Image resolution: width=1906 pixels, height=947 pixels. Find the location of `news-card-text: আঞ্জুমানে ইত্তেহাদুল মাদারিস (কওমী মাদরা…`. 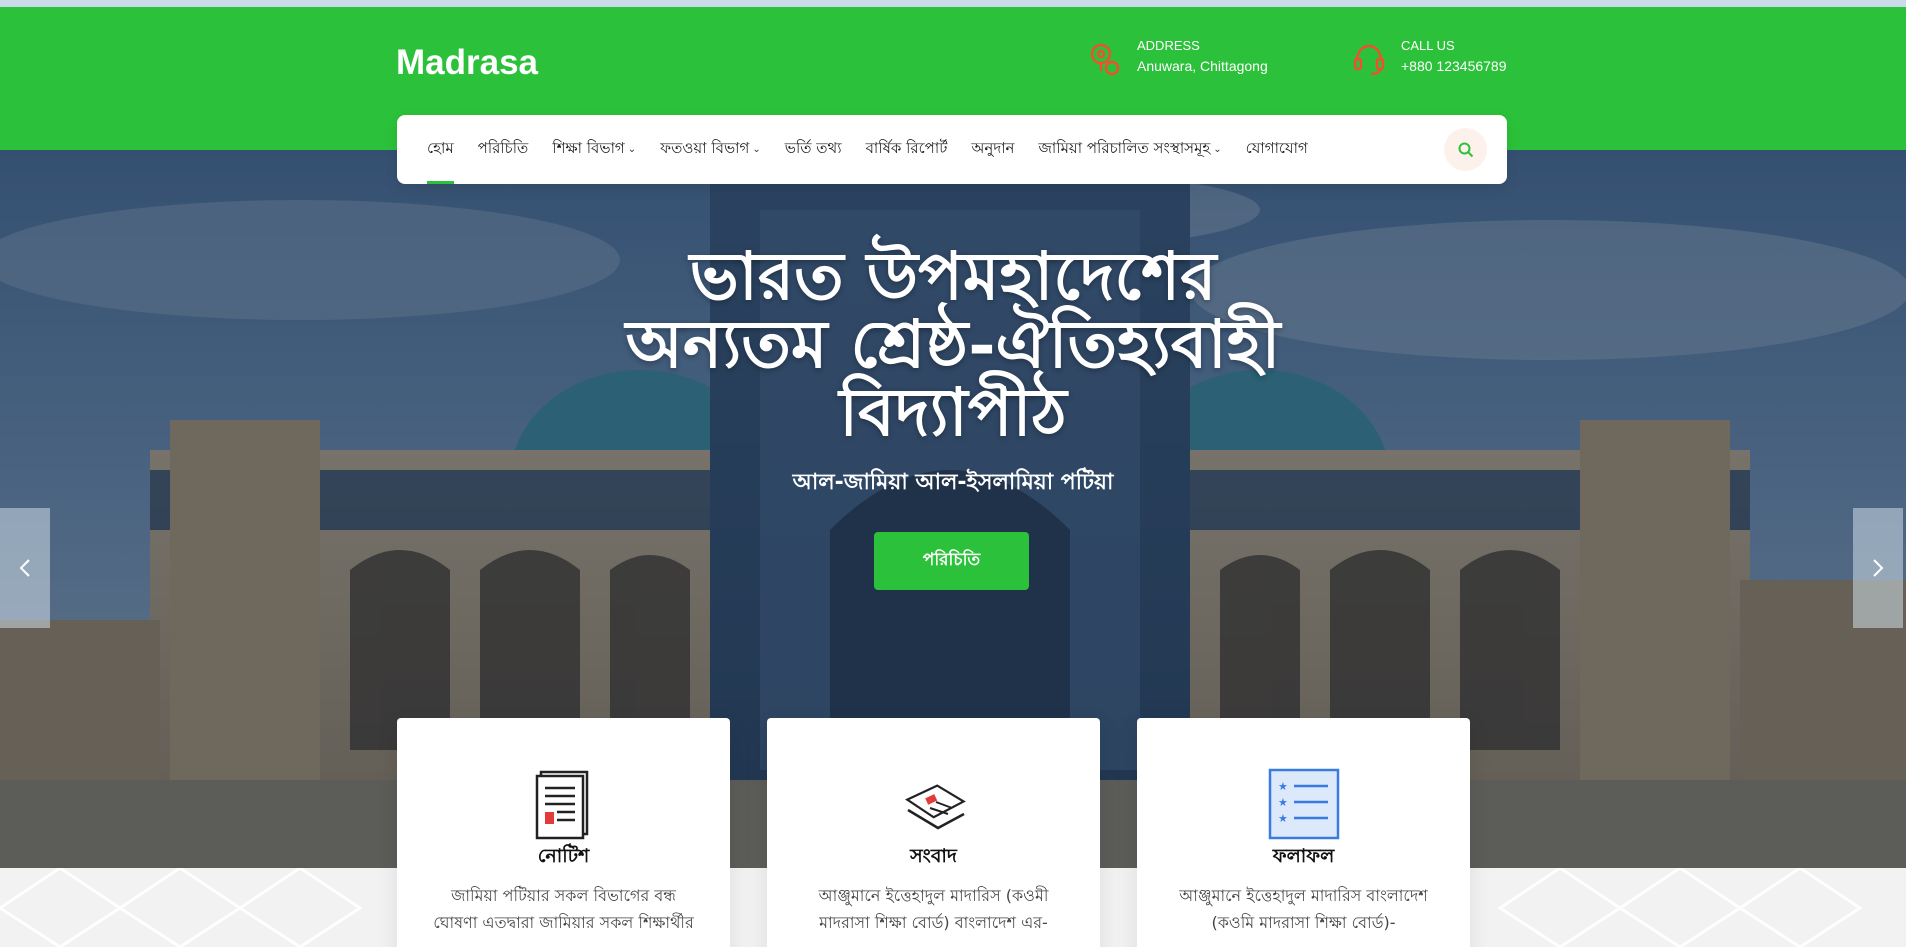

news-card-text: আঞ্জুমানে ইত্তেহাদুল মাদারিস (কওমী মাদরা… is located at coordinates (933, 909).